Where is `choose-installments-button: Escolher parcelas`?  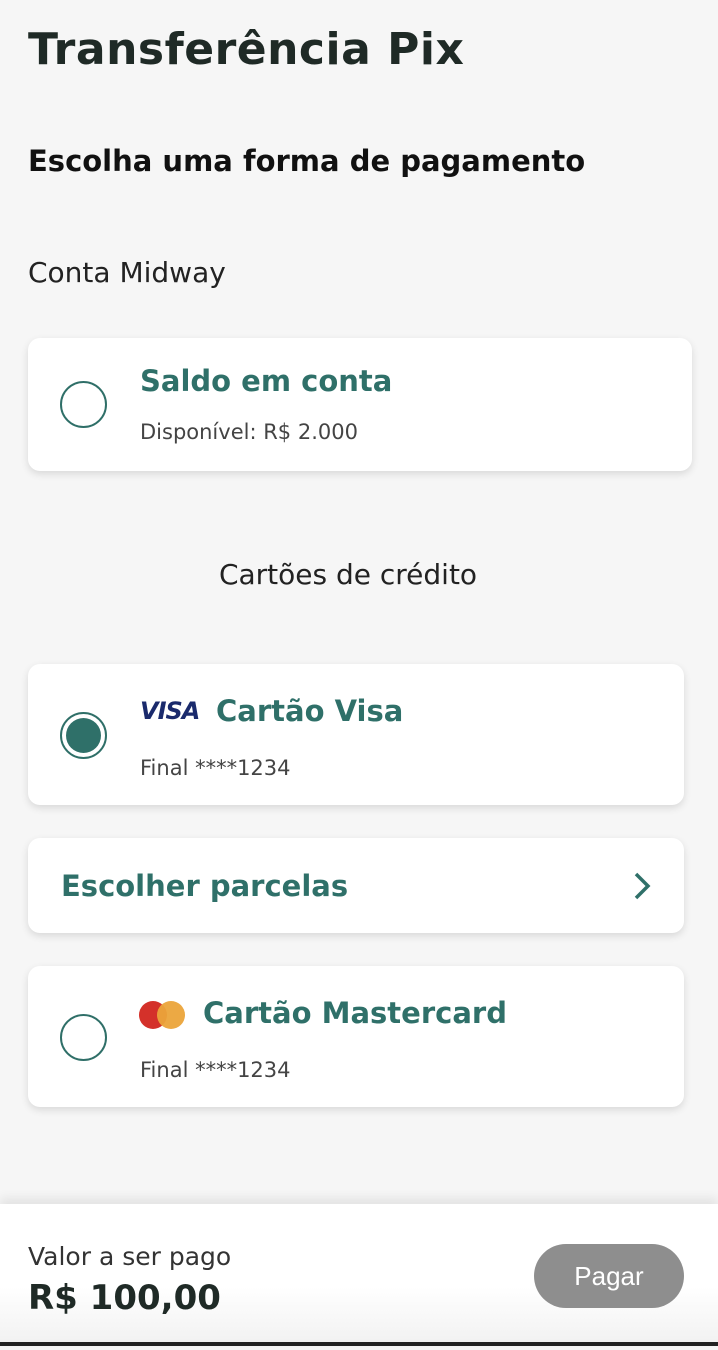 choose-installments-button: Escolher parcelas is located at coordinates (356, 885).